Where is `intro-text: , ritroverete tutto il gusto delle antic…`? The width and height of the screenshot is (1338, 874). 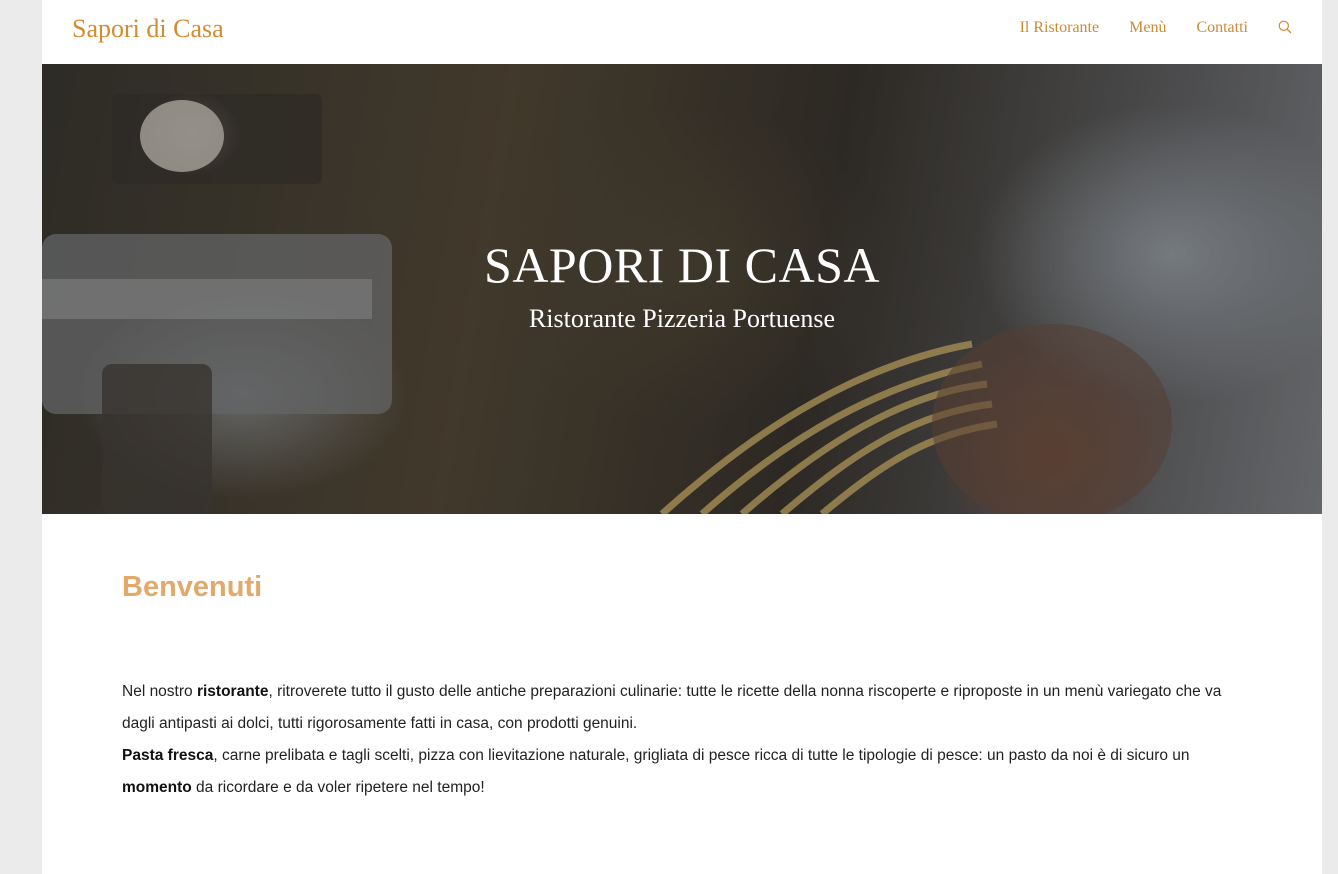
intro-text: , ritroverete tutto il gusto delle antic… is located at coordinates (672, 707).